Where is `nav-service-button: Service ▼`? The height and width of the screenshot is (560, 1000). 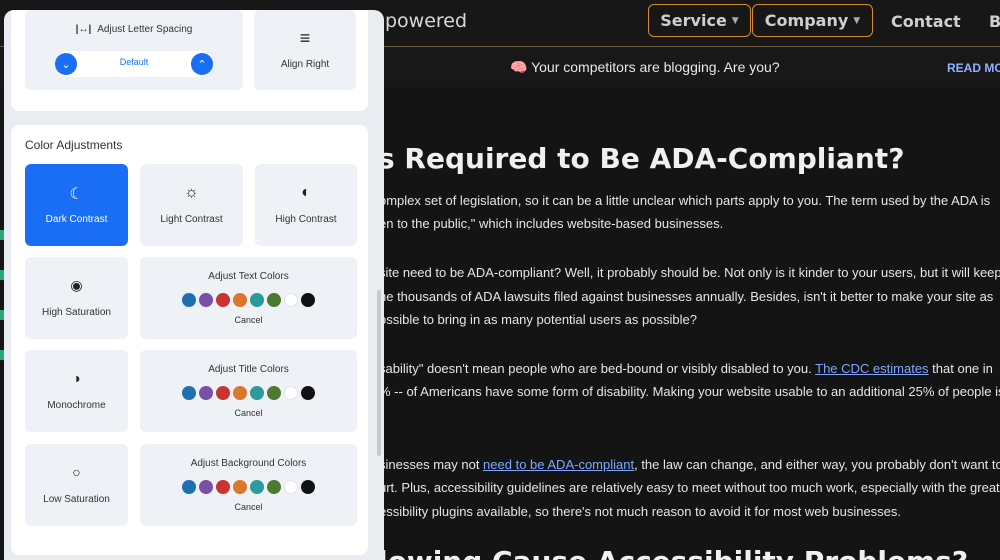 nav-service-button: Service ▼ is located at coordinates (699, 20).